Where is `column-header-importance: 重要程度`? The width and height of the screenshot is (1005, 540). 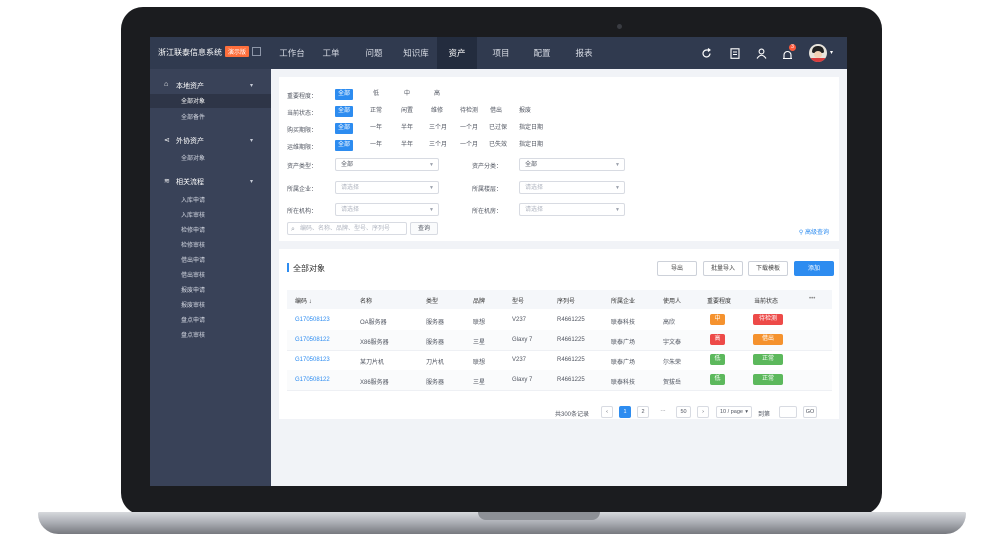 column-header-importance: 重要程度 is located at coordinates (719, 302).